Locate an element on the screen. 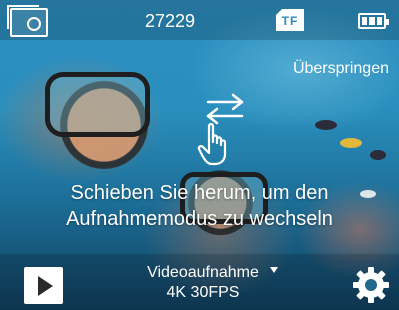 This screenshot has width=399, height=310. mode-selector: Videoaufnahme 4K 30FPS is located at coordinates (203, 283).